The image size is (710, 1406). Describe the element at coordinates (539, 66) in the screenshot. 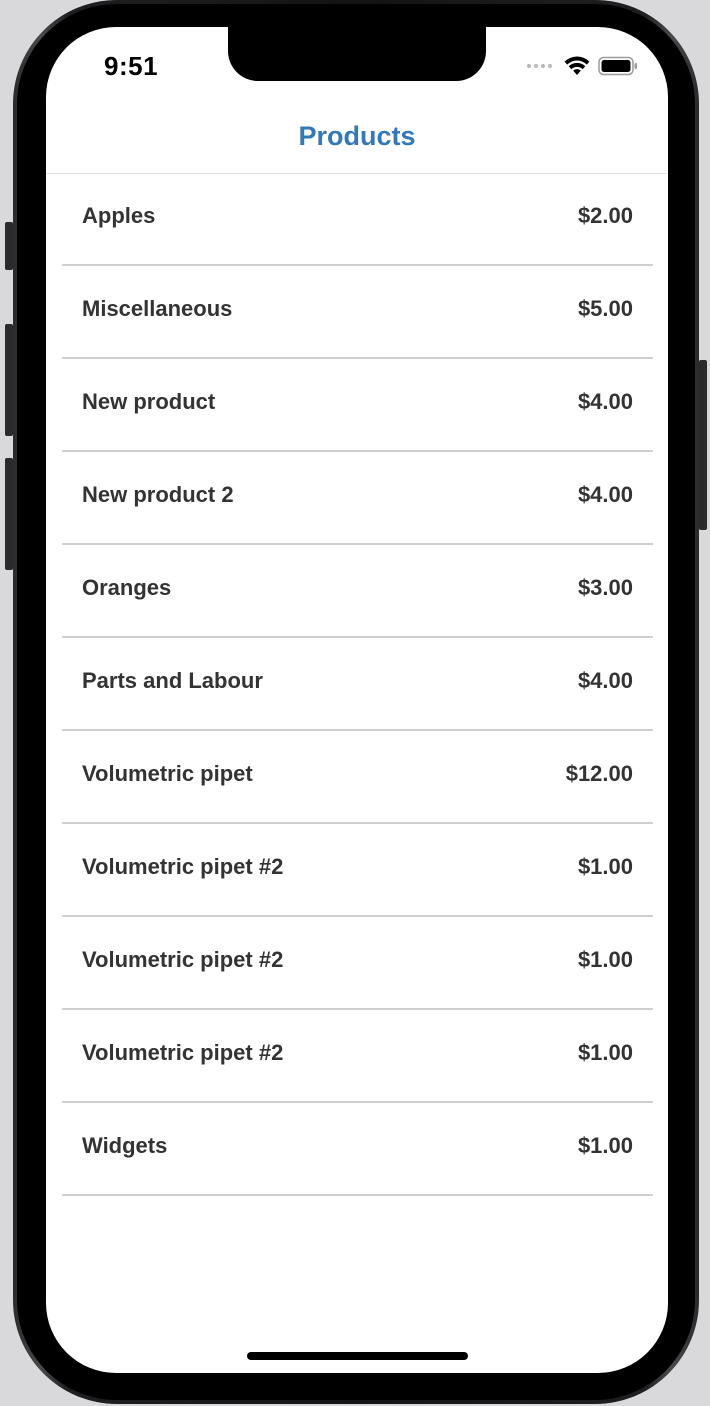

I see `signal-dots-icon` at that location.